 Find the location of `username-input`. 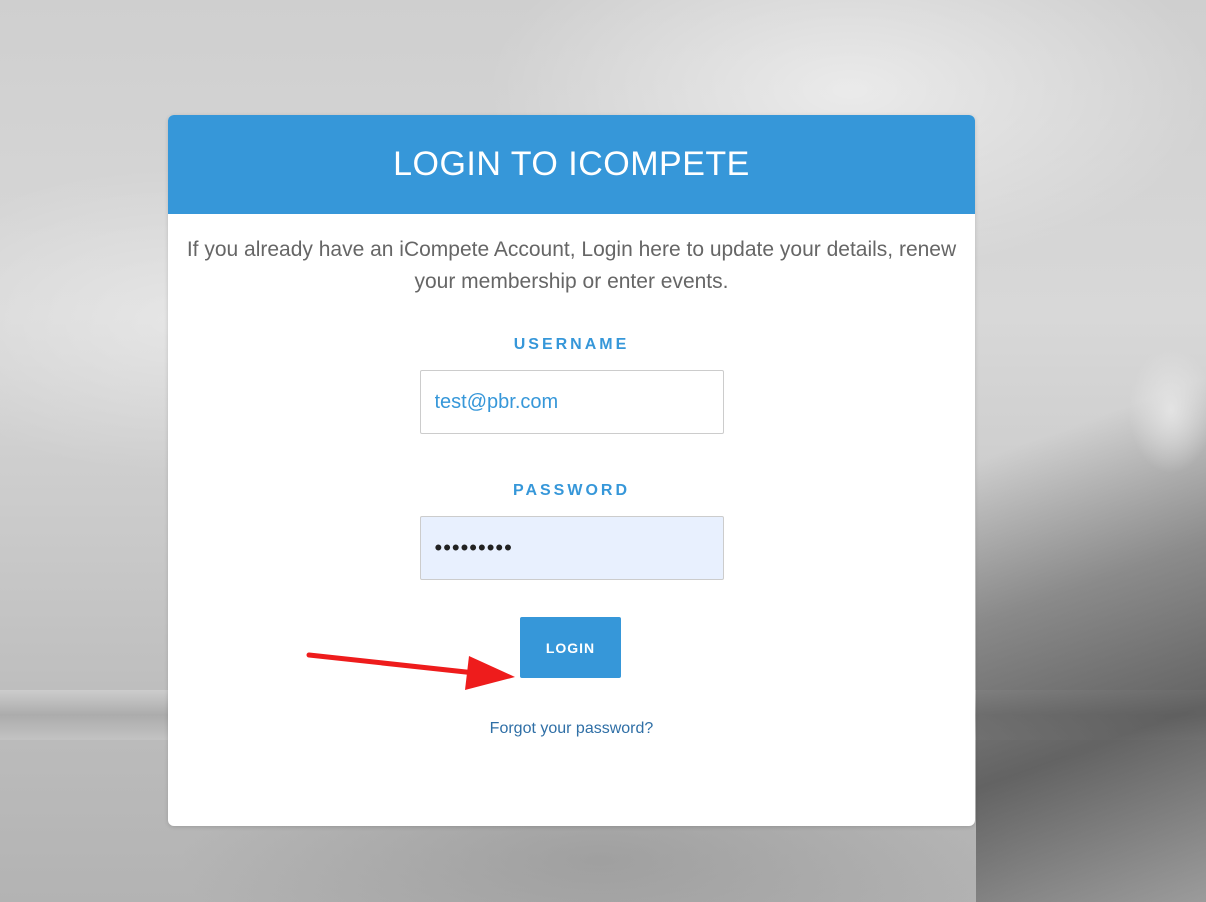

username-input is located at coordinates (571, 402).